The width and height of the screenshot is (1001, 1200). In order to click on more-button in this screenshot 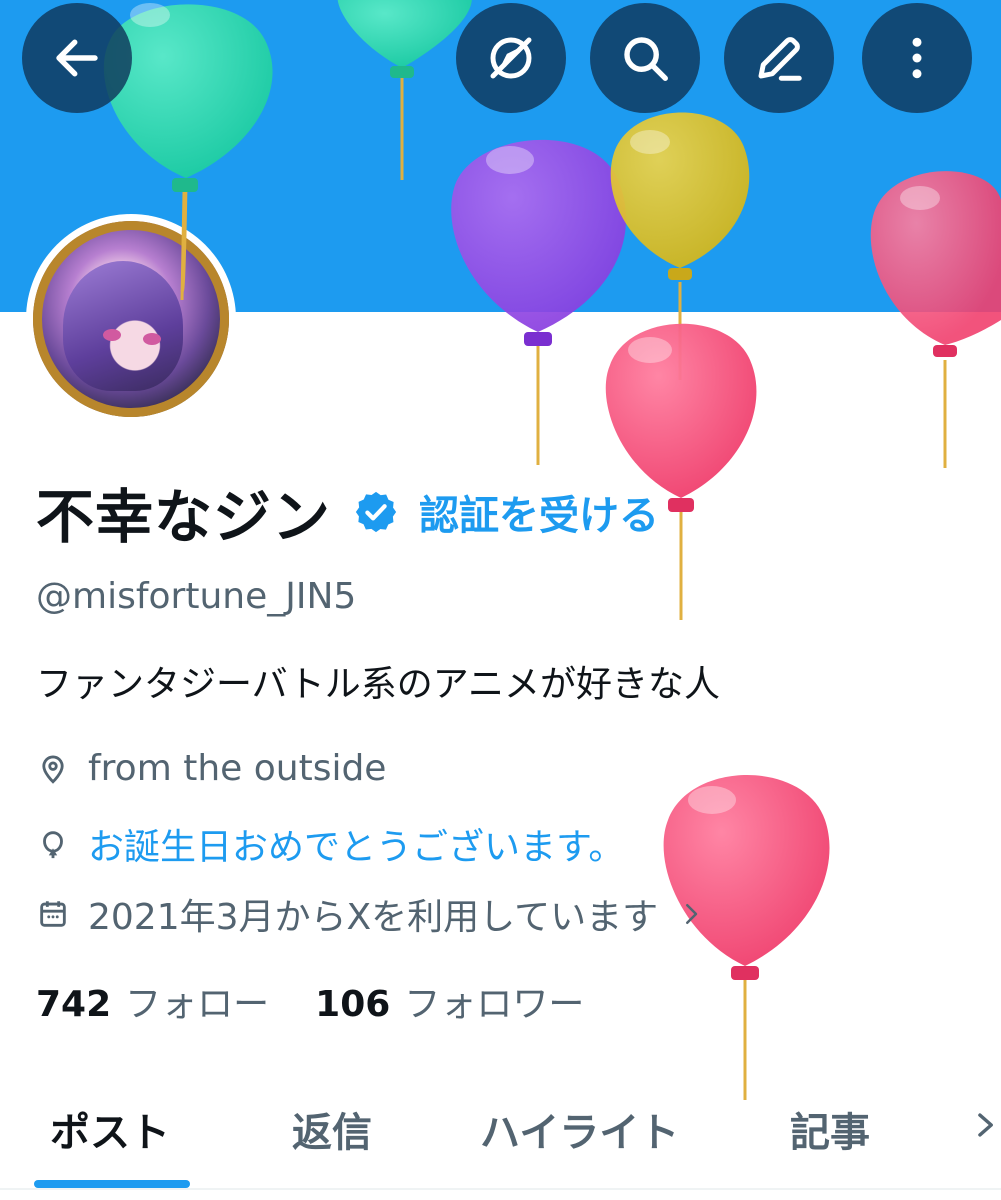, I will do `click(917, 58)`.